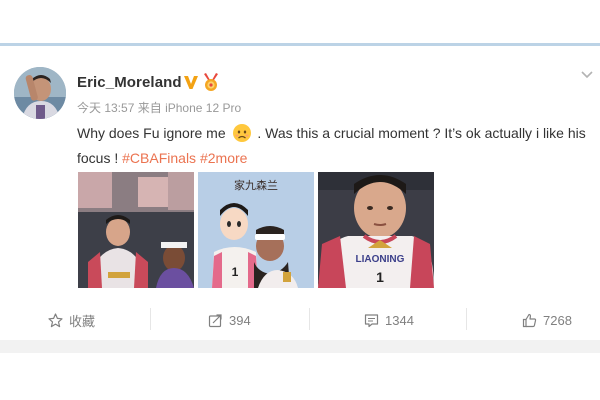  What do you see at coordinates (529, 320) in the screenshot?
I see `thumbs-up-icon` at bounding box center [529, 320].